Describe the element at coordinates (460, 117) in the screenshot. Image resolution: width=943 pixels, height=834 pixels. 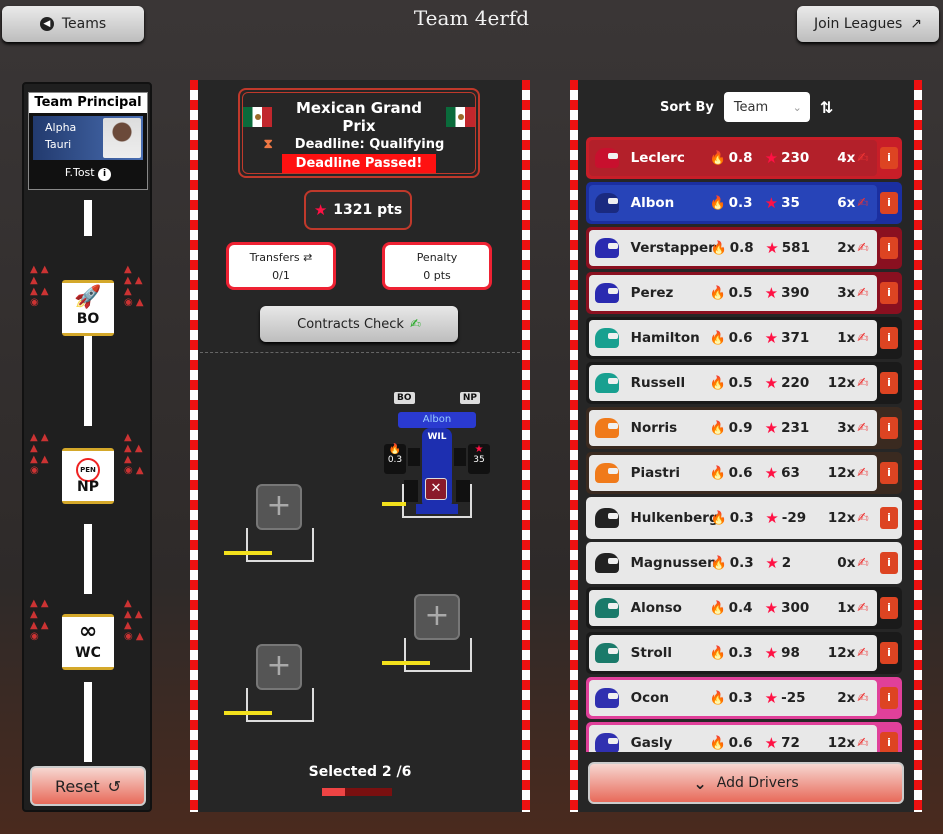
I see `mexico-flag-icon` at that location.